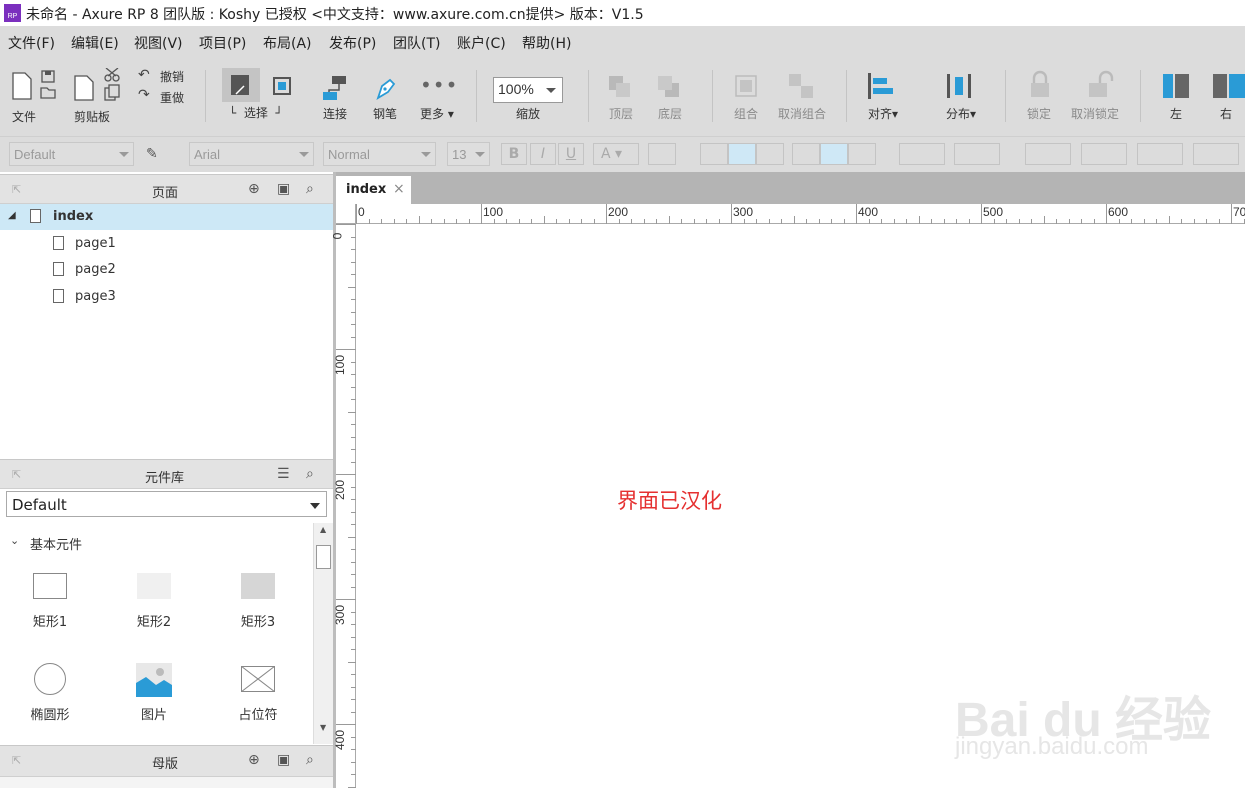 The image size is (1245, 788). Describe the element at coordinates (801, 86) in the screenshot. I see `ungroup-icon` at that location.